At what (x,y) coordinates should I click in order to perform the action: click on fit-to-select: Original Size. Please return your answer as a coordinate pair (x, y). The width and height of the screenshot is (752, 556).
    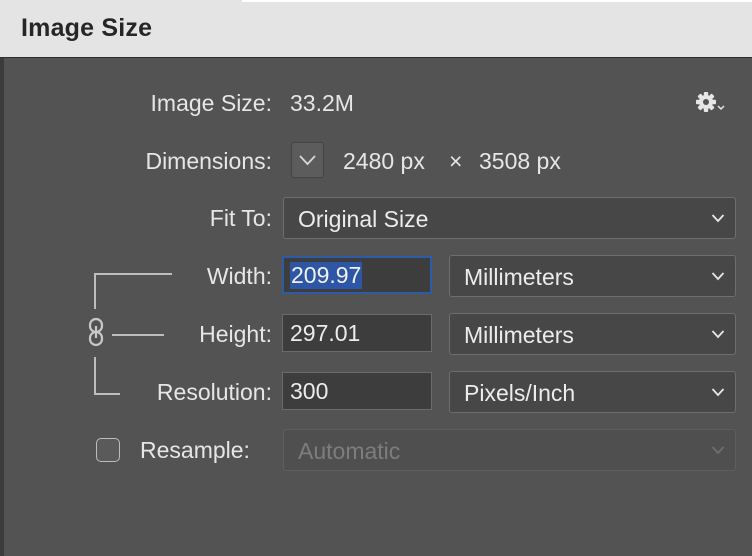
    Looking at the image, I should click on (509, 218).